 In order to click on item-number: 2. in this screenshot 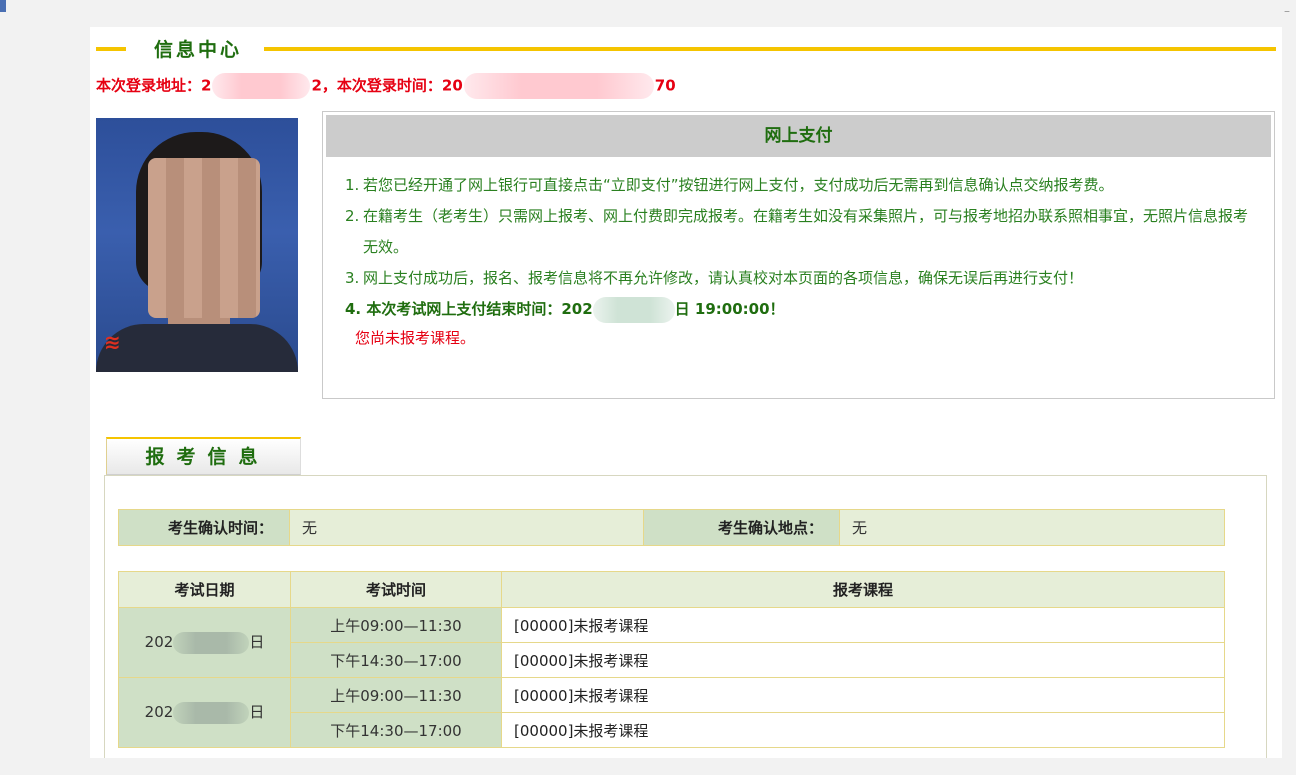, I will do `click(352, 216)`.